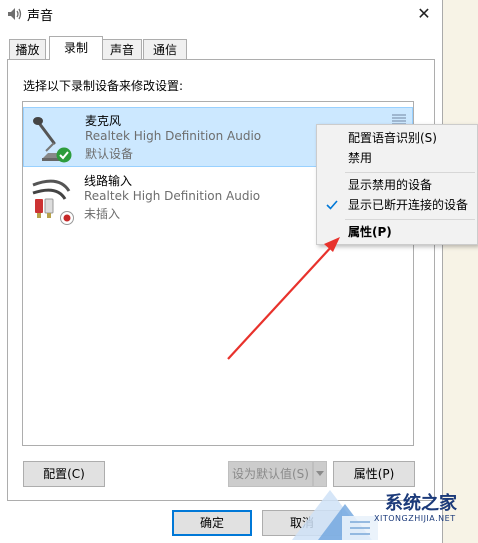 The width and height of the screenshot is (478, 543). I want to click on watermark-text: 系统之家, so click(421, 503).